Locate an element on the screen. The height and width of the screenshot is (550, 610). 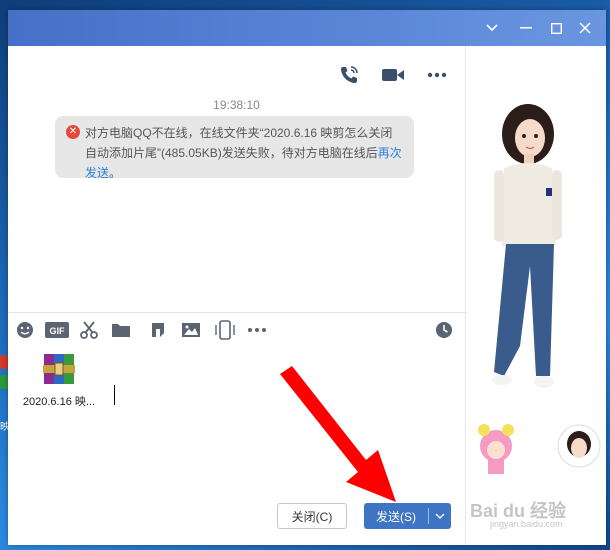
close-button is located at coordinates (585, 28).